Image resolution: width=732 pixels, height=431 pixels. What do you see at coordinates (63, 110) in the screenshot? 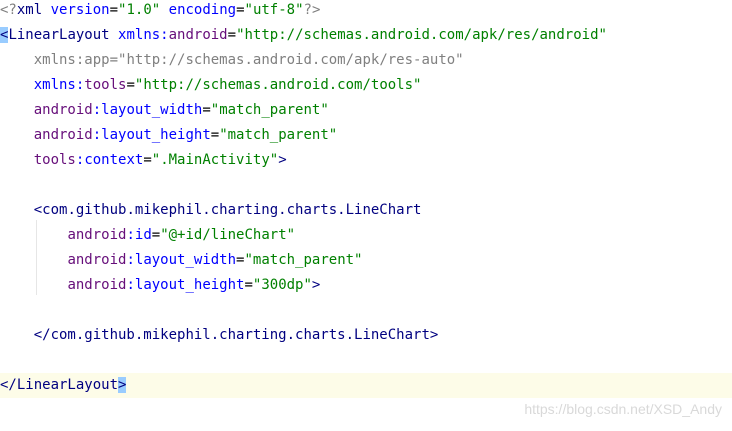
I see `root-width-ns: android` at bounding box center [63, 110].